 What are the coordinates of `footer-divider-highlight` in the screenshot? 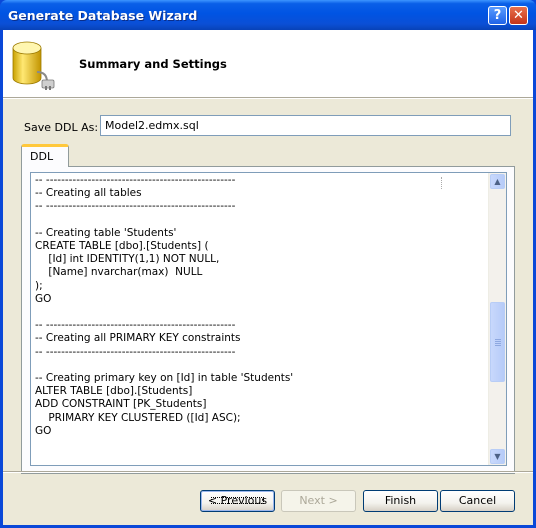 It's located at (268, 472).